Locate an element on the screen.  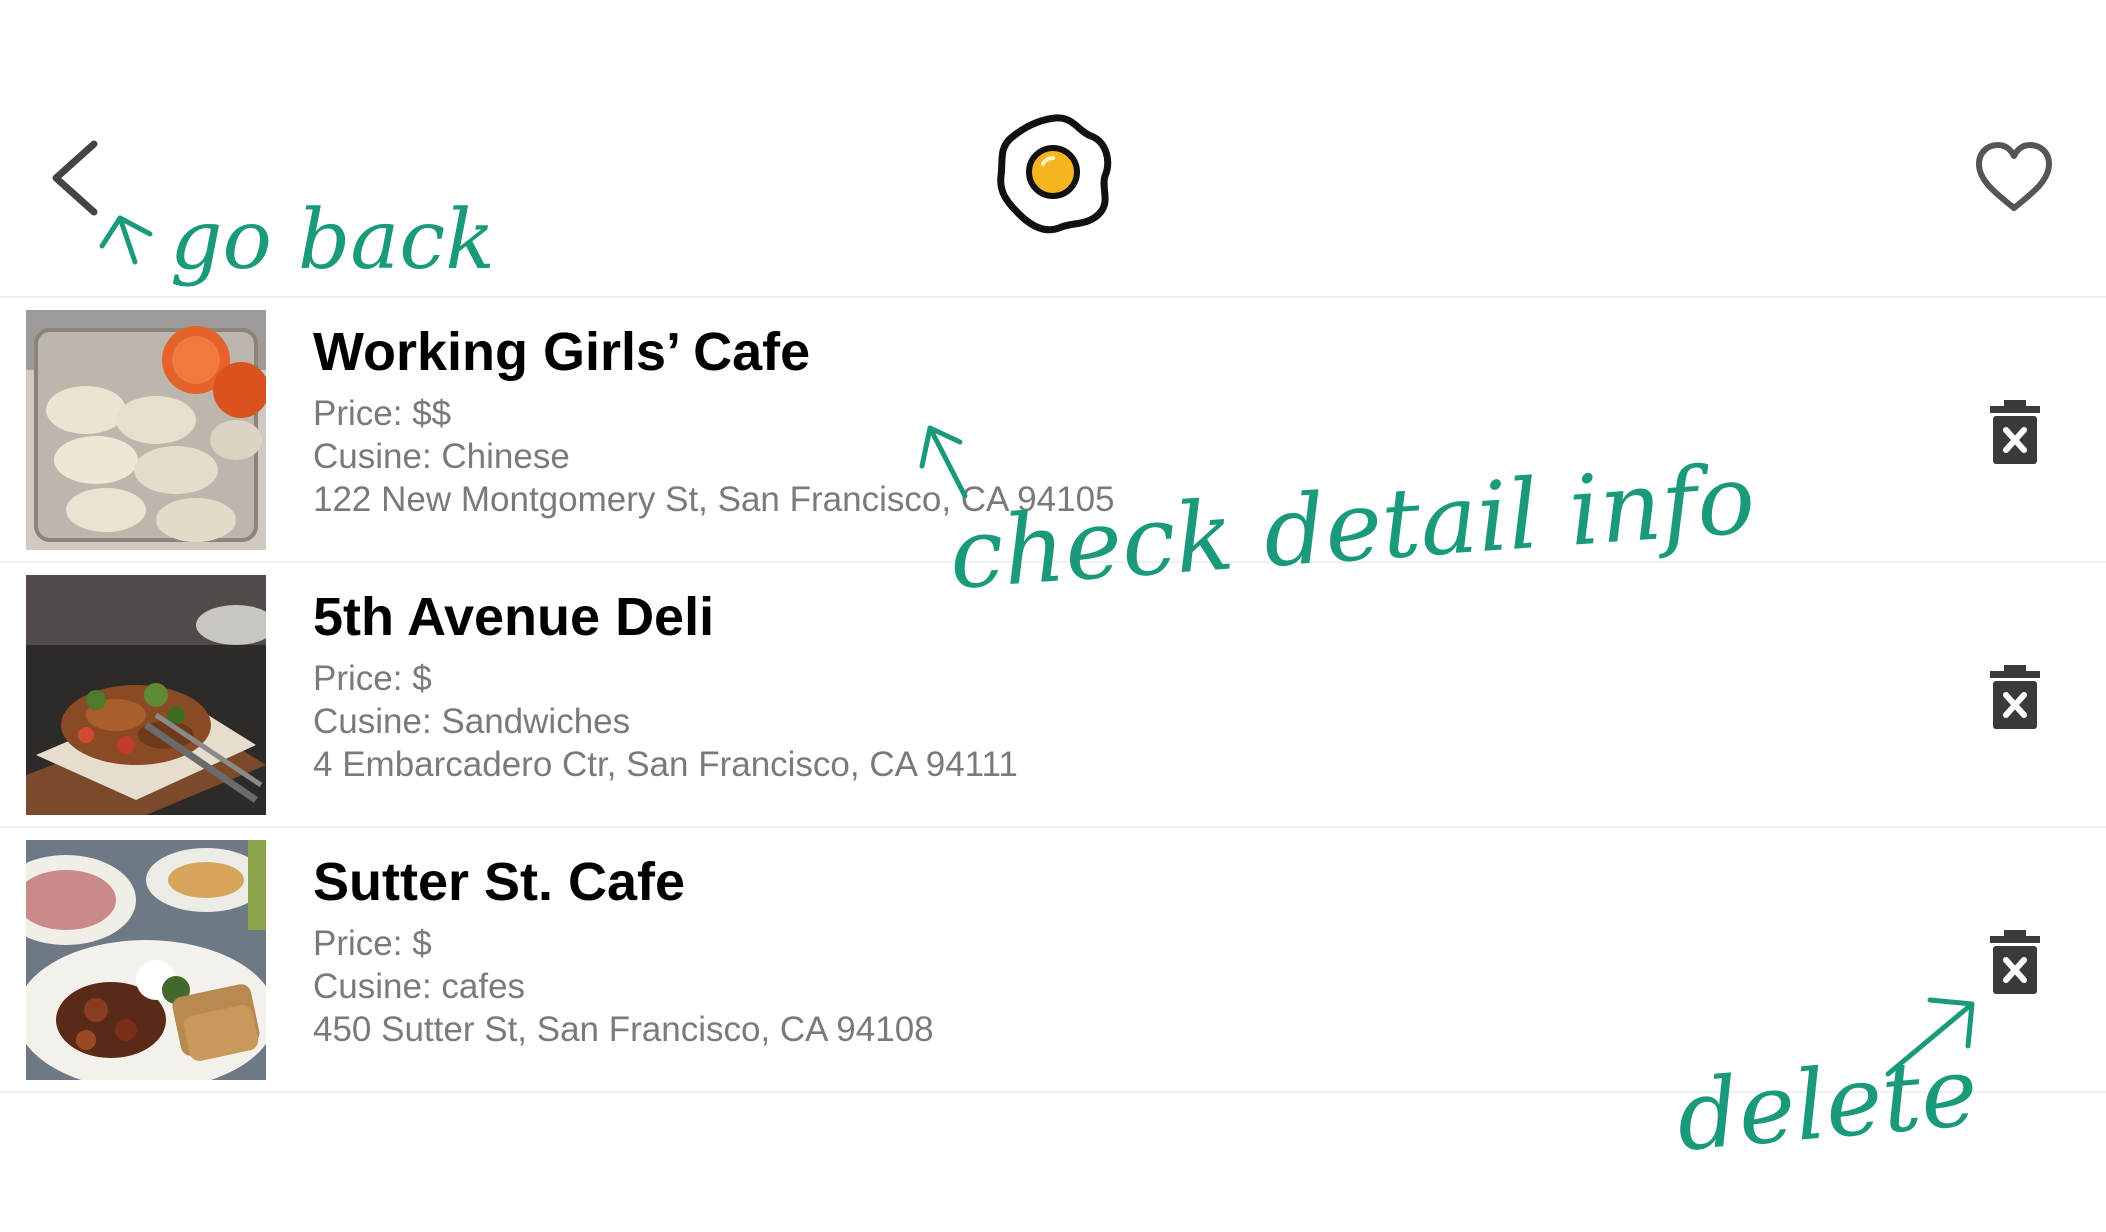
restaurant-cuisine: Cusine: Sandwiches is located at coordinates (472, 721).